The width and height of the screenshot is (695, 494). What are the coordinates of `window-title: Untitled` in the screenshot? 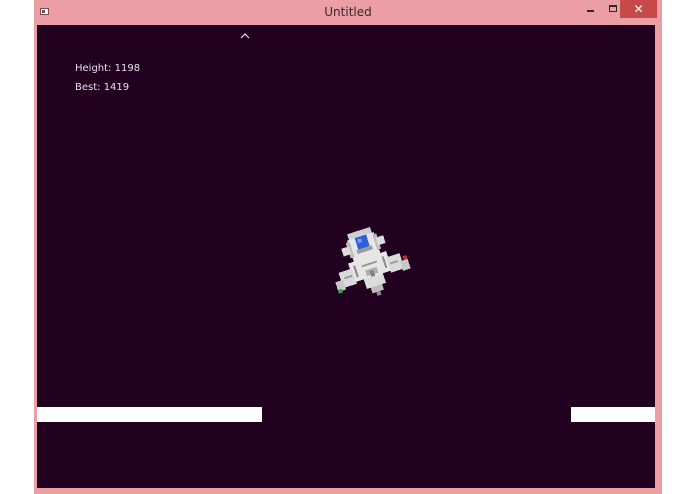 It's located at (348, 12).